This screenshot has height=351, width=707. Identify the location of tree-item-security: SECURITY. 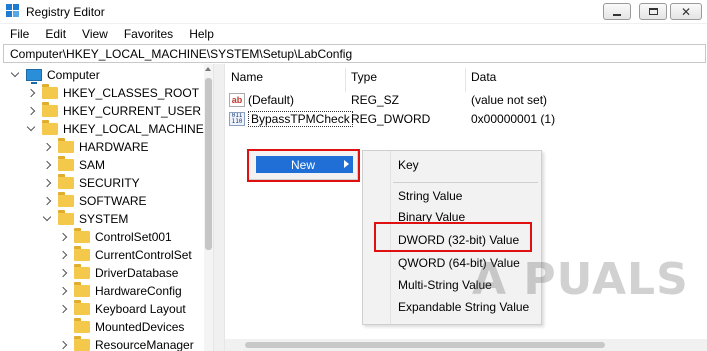
(91, 183).